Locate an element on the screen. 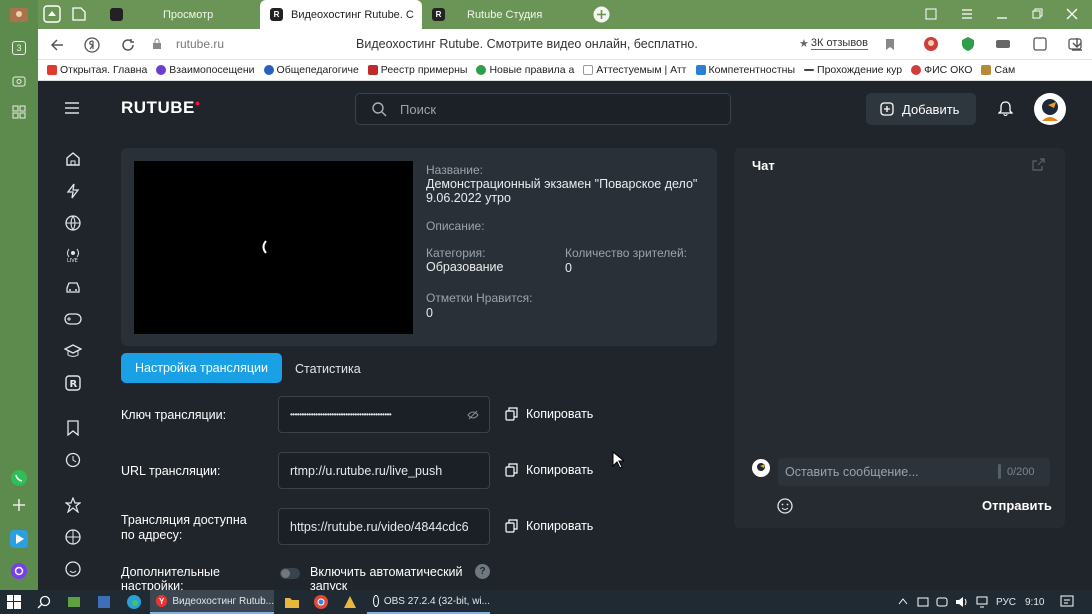 The height and width of the screenshot is (614, 1092). bookmark-item: Взаимопосещени is located at coordinates (205, 70).